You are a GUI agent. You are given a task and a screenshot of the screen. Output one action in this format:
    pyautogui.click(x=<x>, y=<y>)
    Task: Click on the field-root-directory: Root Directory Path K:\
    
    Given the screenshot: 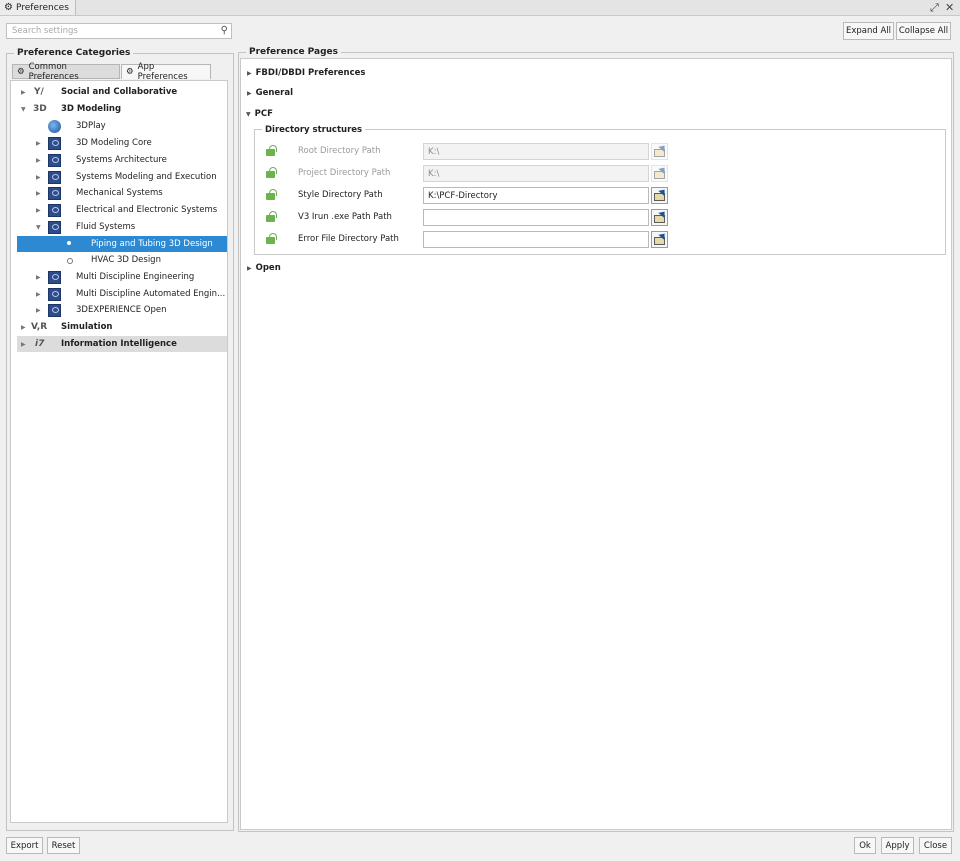 What is the action you would take?
    pyautogui.click(x=474, y=152)
    